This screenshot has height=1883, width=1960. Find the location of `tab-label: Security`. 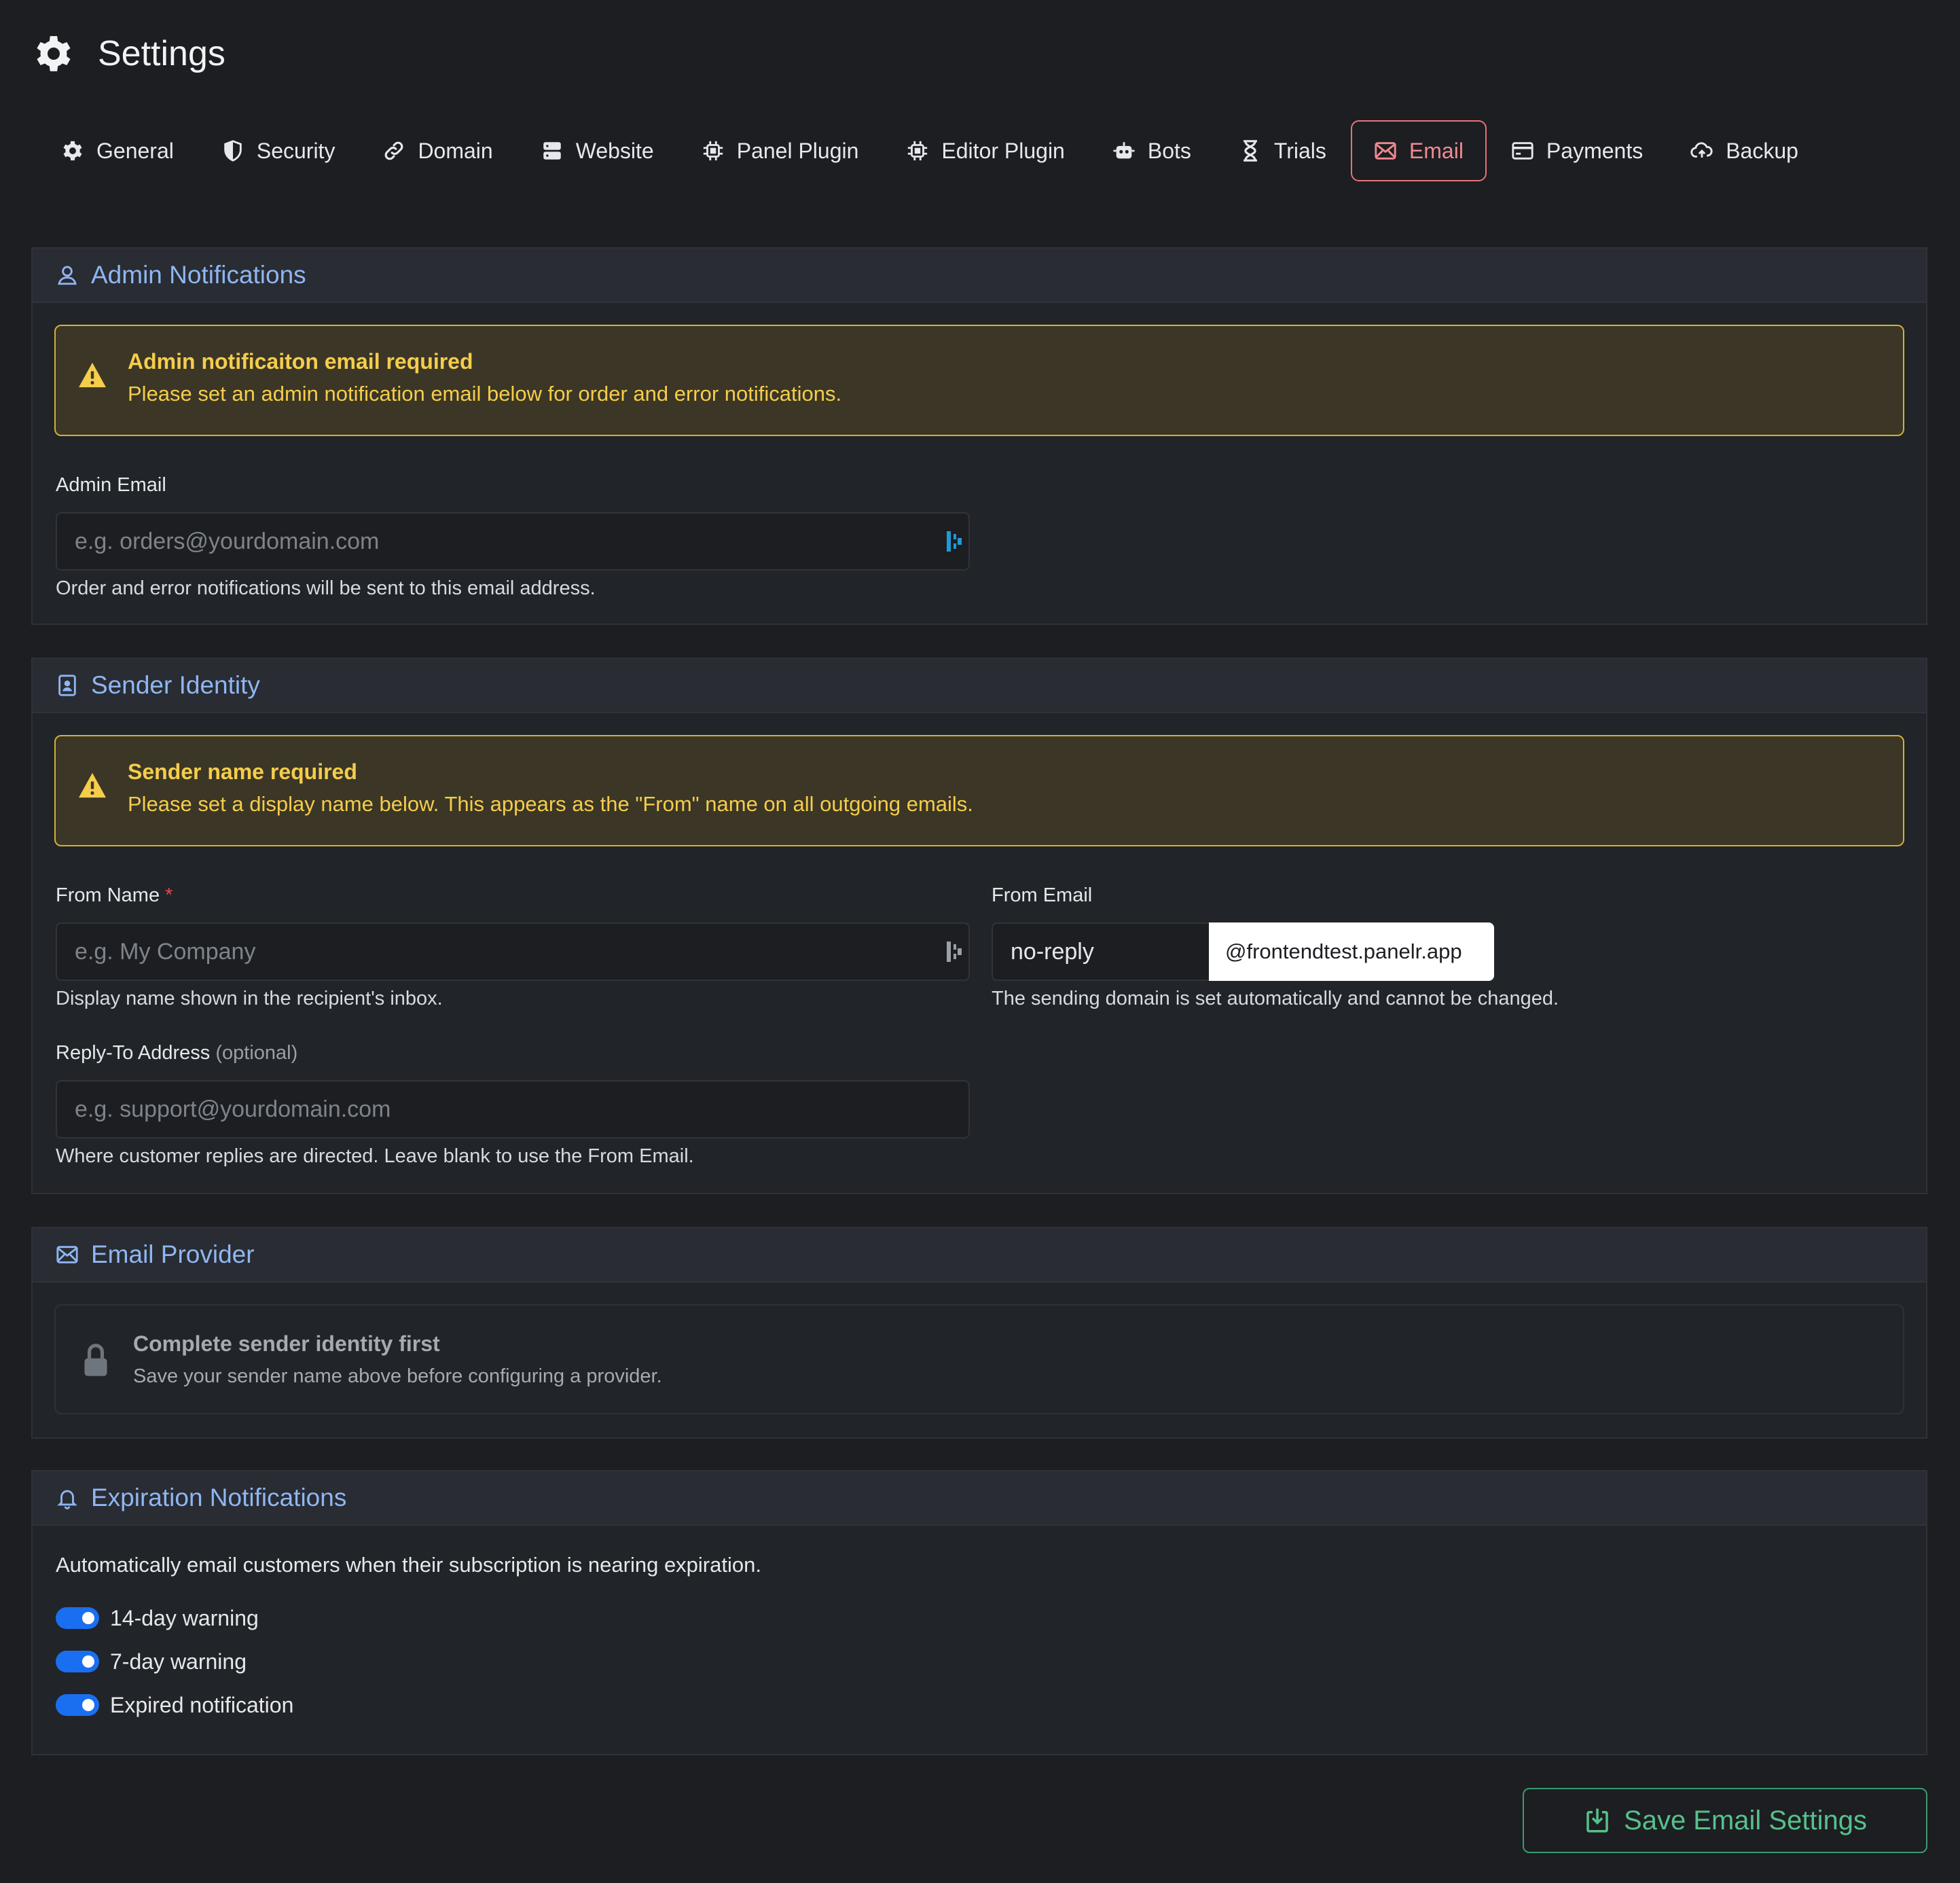

tab-label: Security is located at coordinates (295, 150).